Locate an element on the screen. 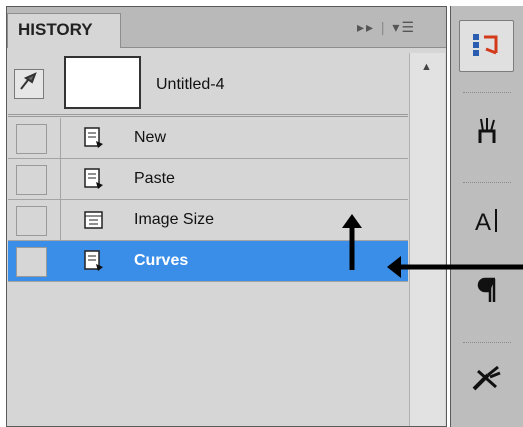 The height and width of the screenshot is (427, 523). snapshot-label: Untitled-4 is located at coordinates (190, 84).